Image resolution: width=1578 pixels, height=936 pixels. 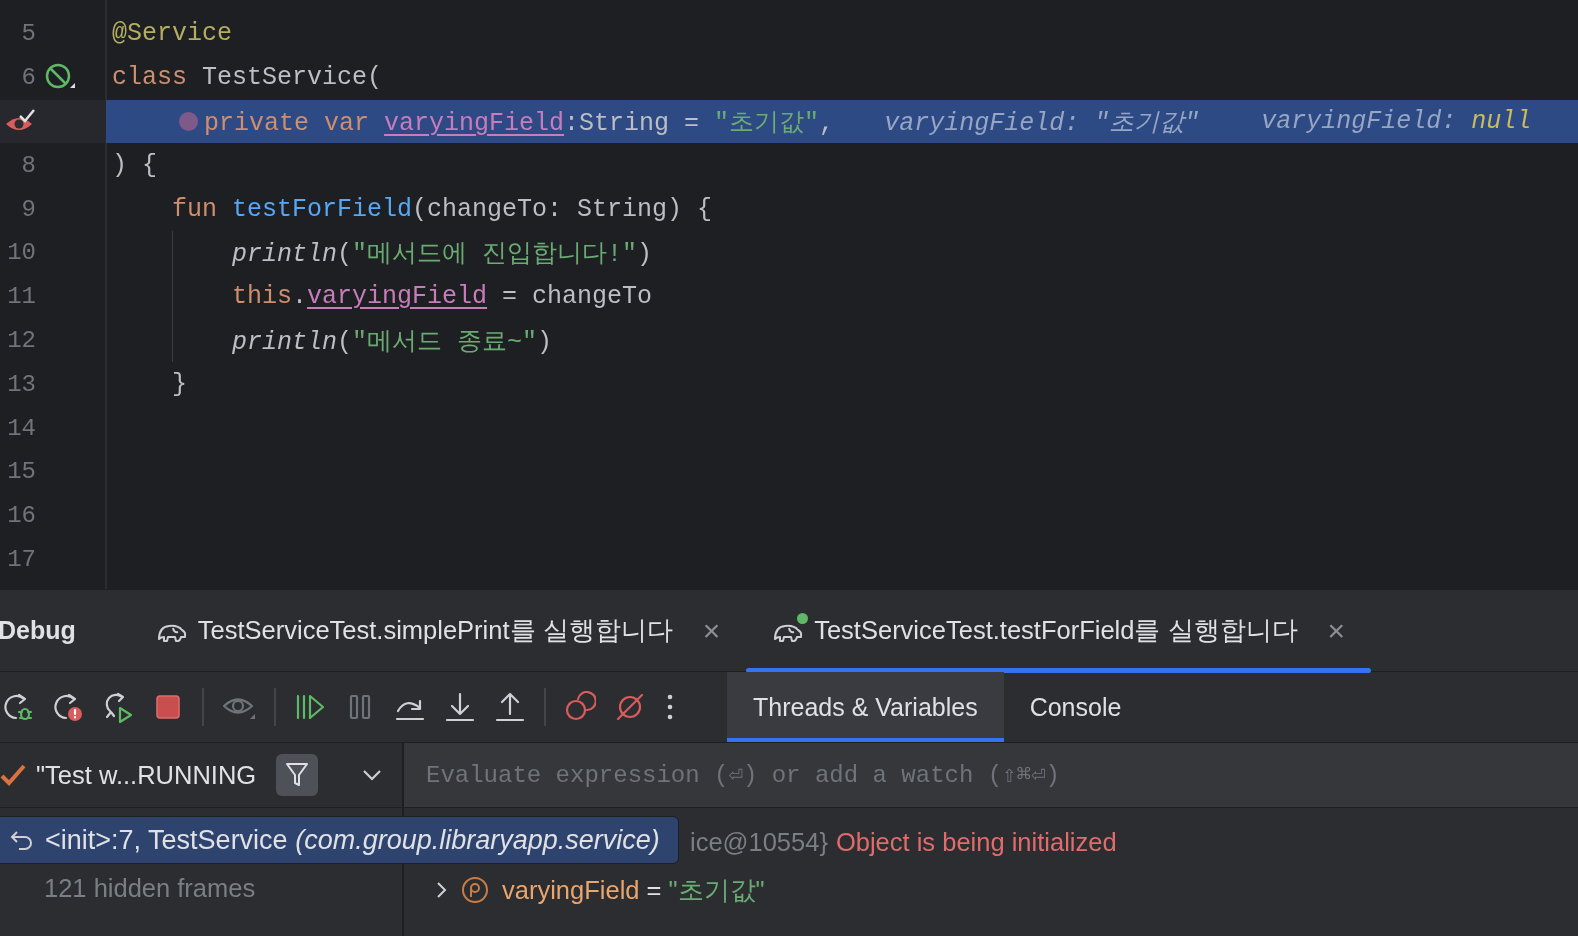 I want to click on line-number: 8, so click(x=28, y=165).